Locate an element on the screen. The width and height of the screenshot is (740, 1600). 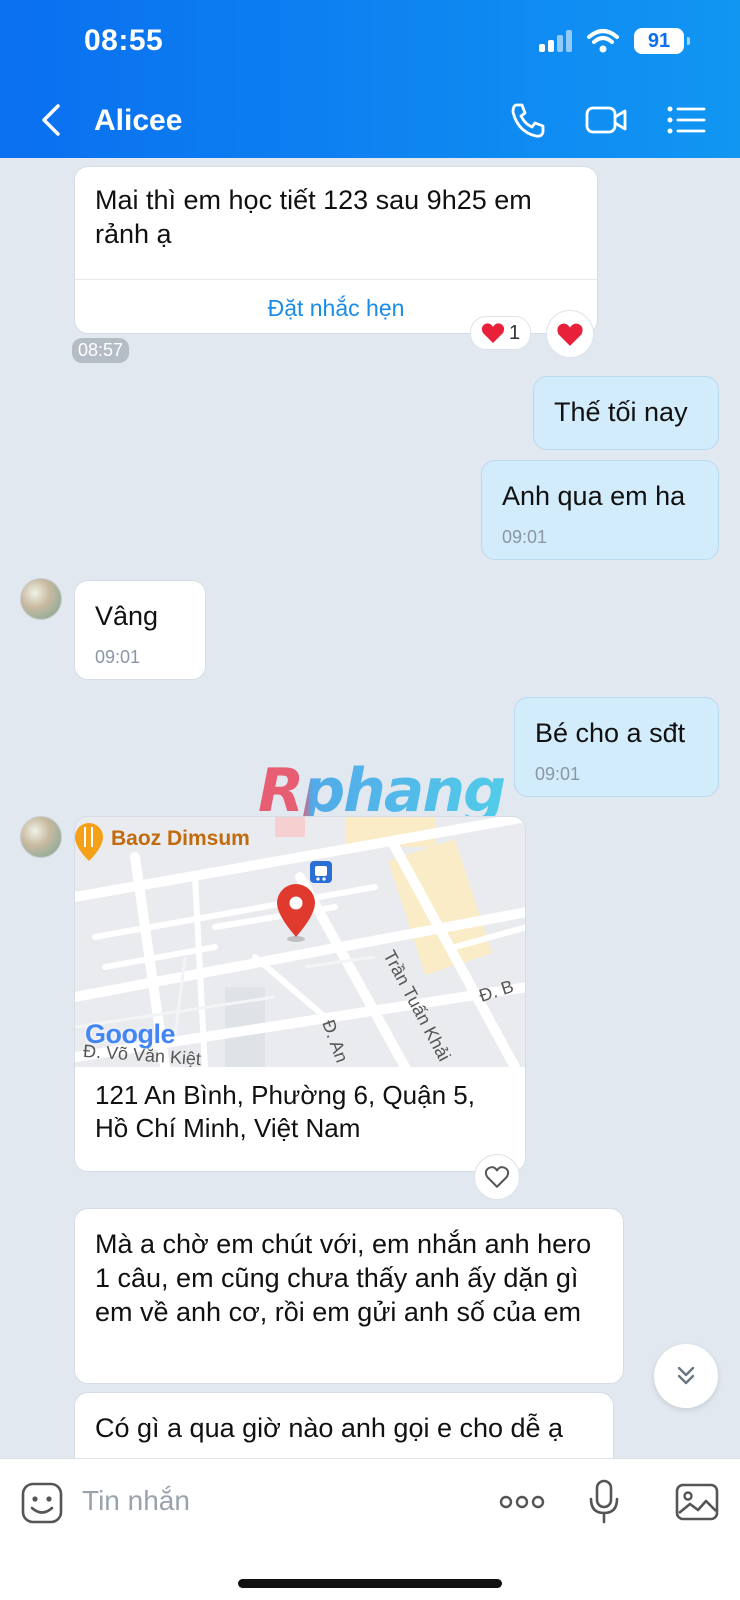
message-incoming: Có gì a qua giờ nào anh gọi e cho dễ ạ is located at coordinates (344, 1425).